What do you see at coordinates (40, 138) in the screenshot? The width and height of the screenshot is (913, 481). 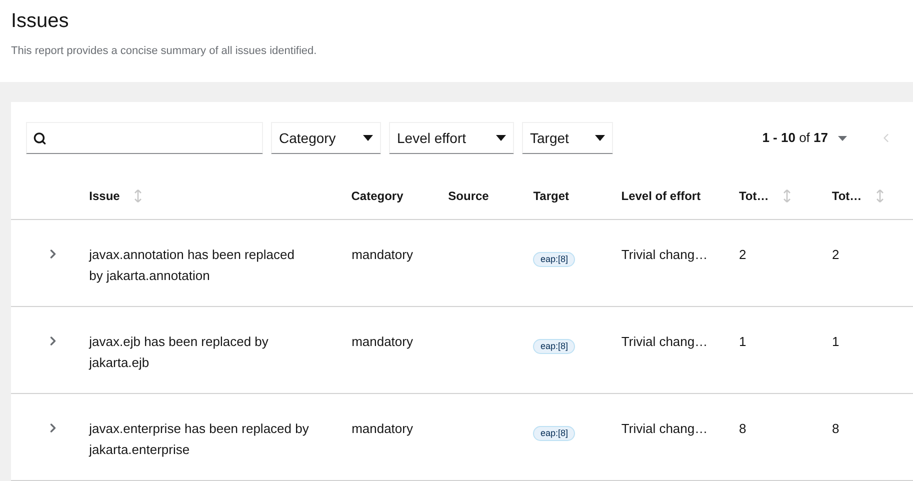 I see `search-icon` at bounding box center [40, 138].